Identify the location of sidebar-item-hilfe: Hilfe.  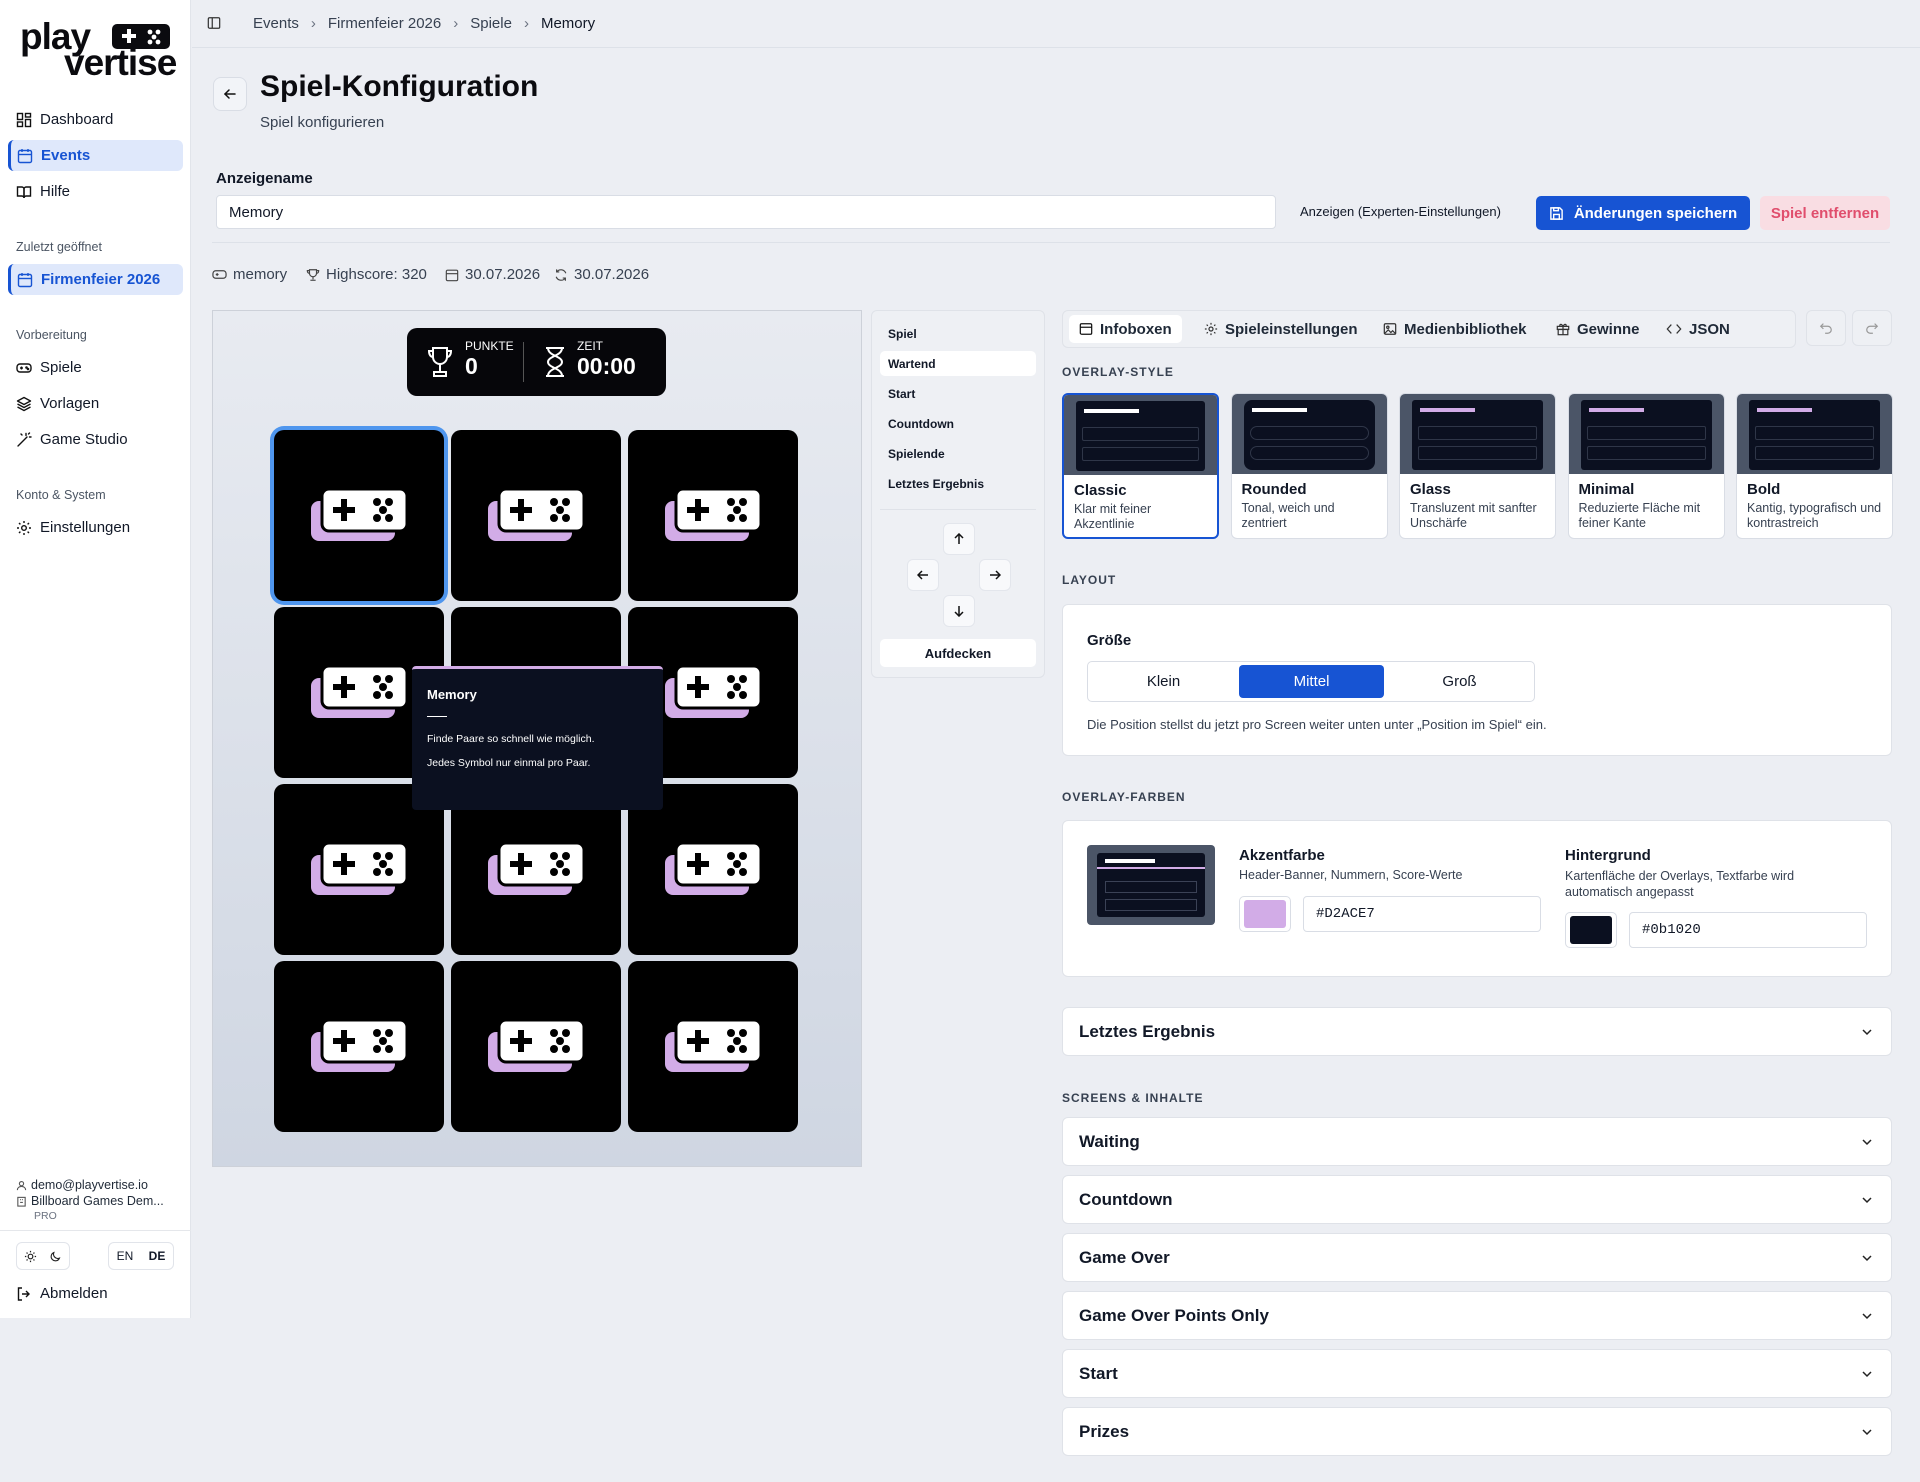
(95, 191).